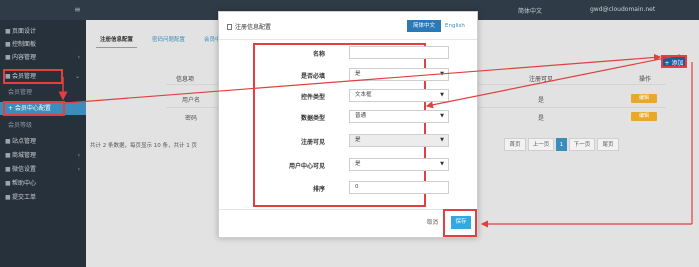 Image resolution: width=699 pixels, height=267 pixels. I want to click on annotation-box-member-menu, so click(33, 76).